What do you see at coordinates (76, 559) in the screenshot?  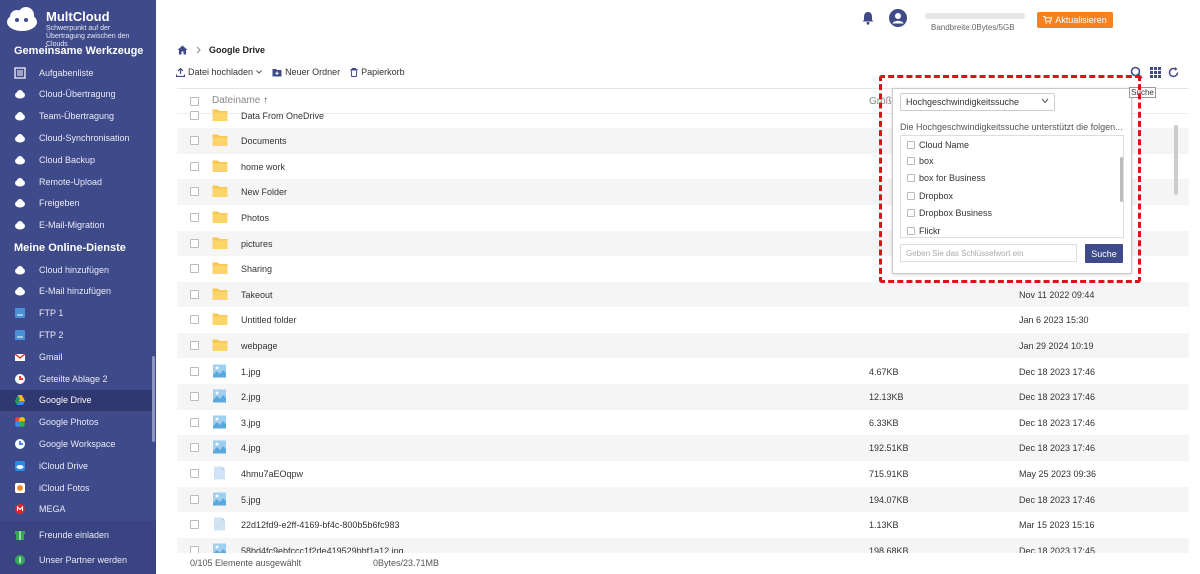 I see `sidebar-bottom-item: Unser Partner werden` at bounding box center [76, 559].